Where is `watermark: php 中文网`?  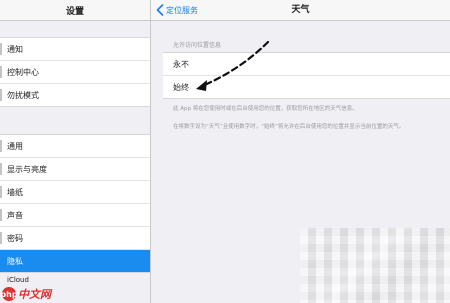
watermark: php 中文网 is located at coordinates (25, 294).